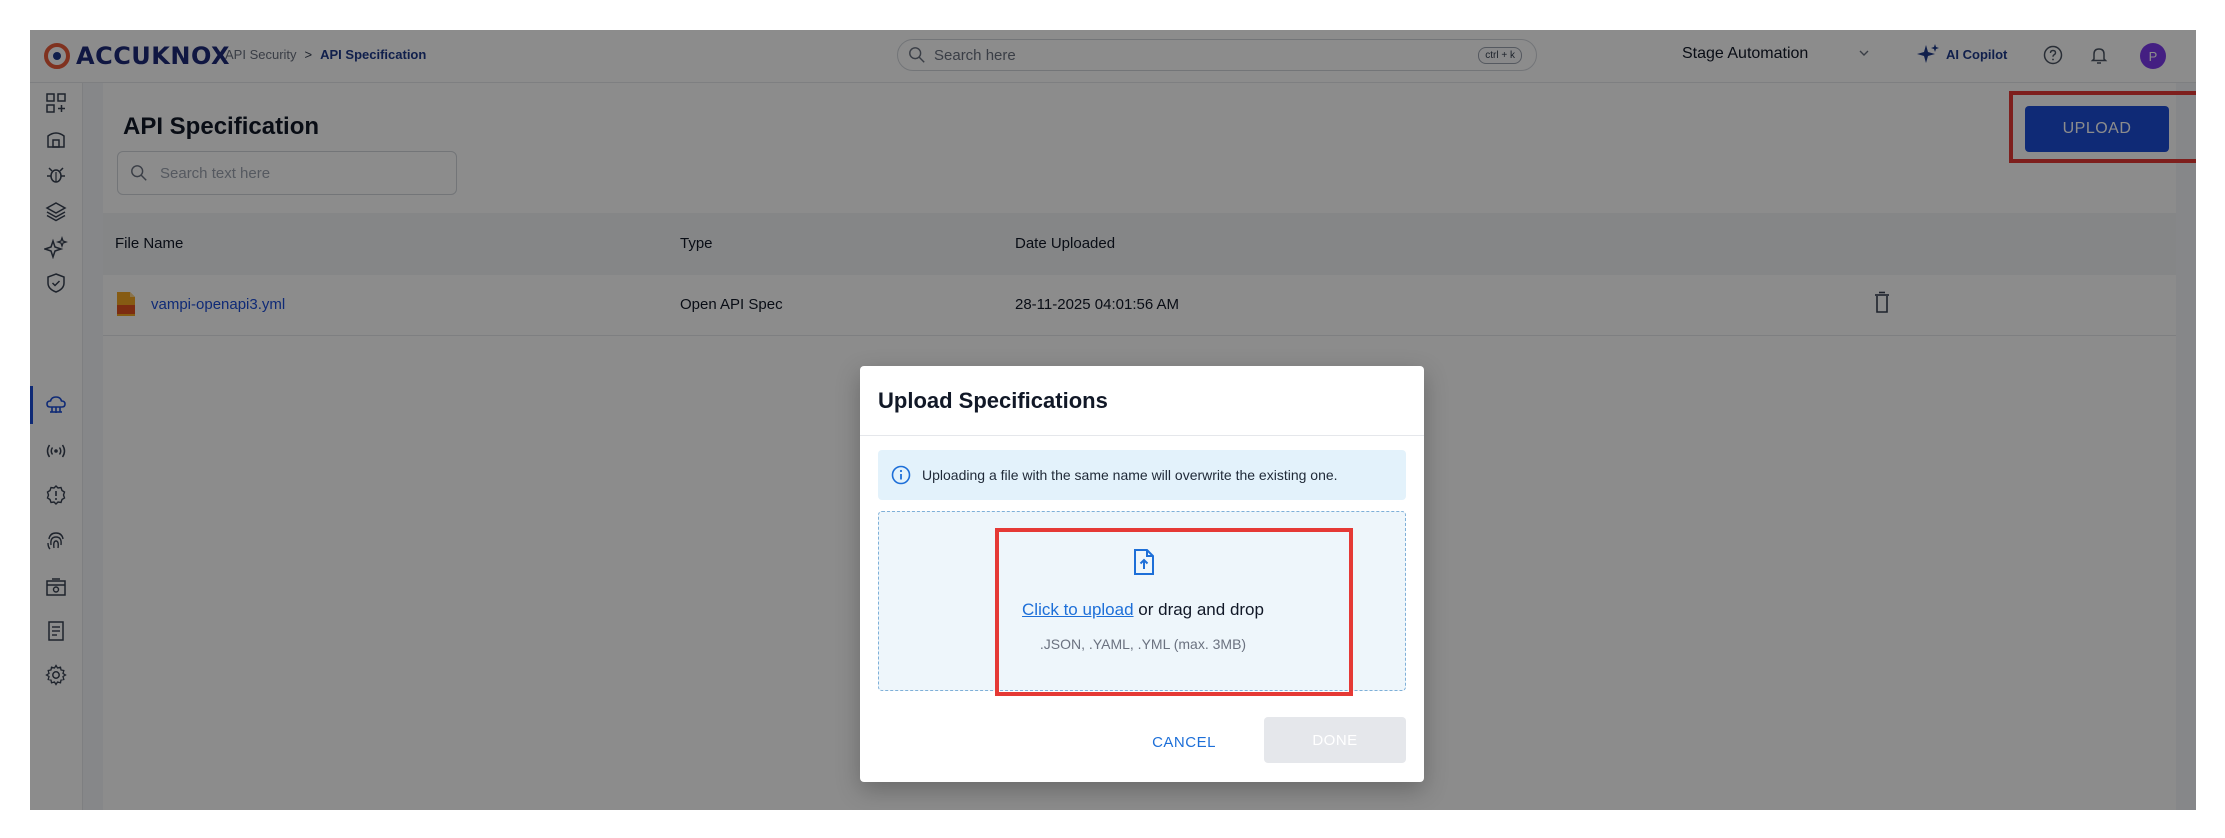  What do you see at coordinates (1142, 435) in the screenshot?
I see `dialog-divider` at bounding box center [1142, 435].